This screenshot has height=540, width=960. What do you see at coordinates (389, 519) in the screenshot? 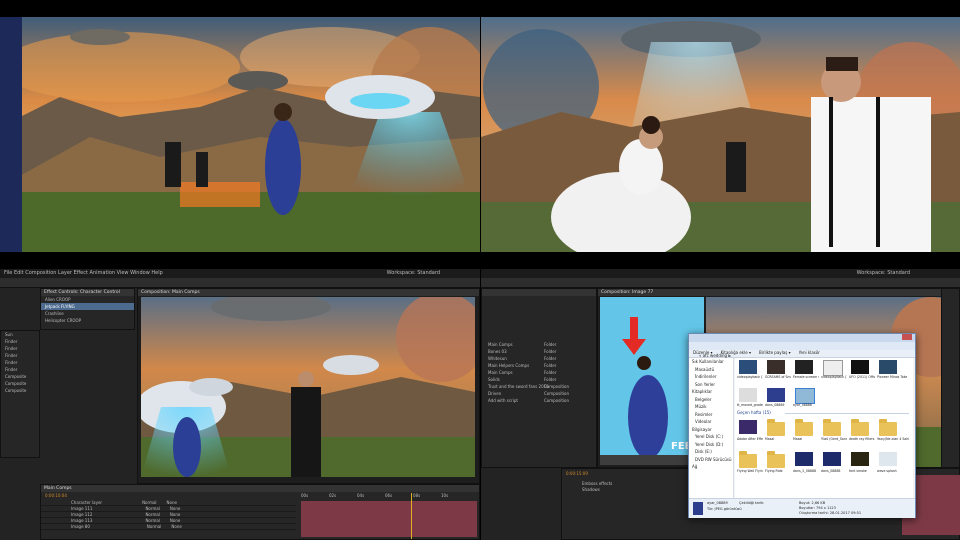
I see `layer-duration-bars` at bounding box center [389, 519].